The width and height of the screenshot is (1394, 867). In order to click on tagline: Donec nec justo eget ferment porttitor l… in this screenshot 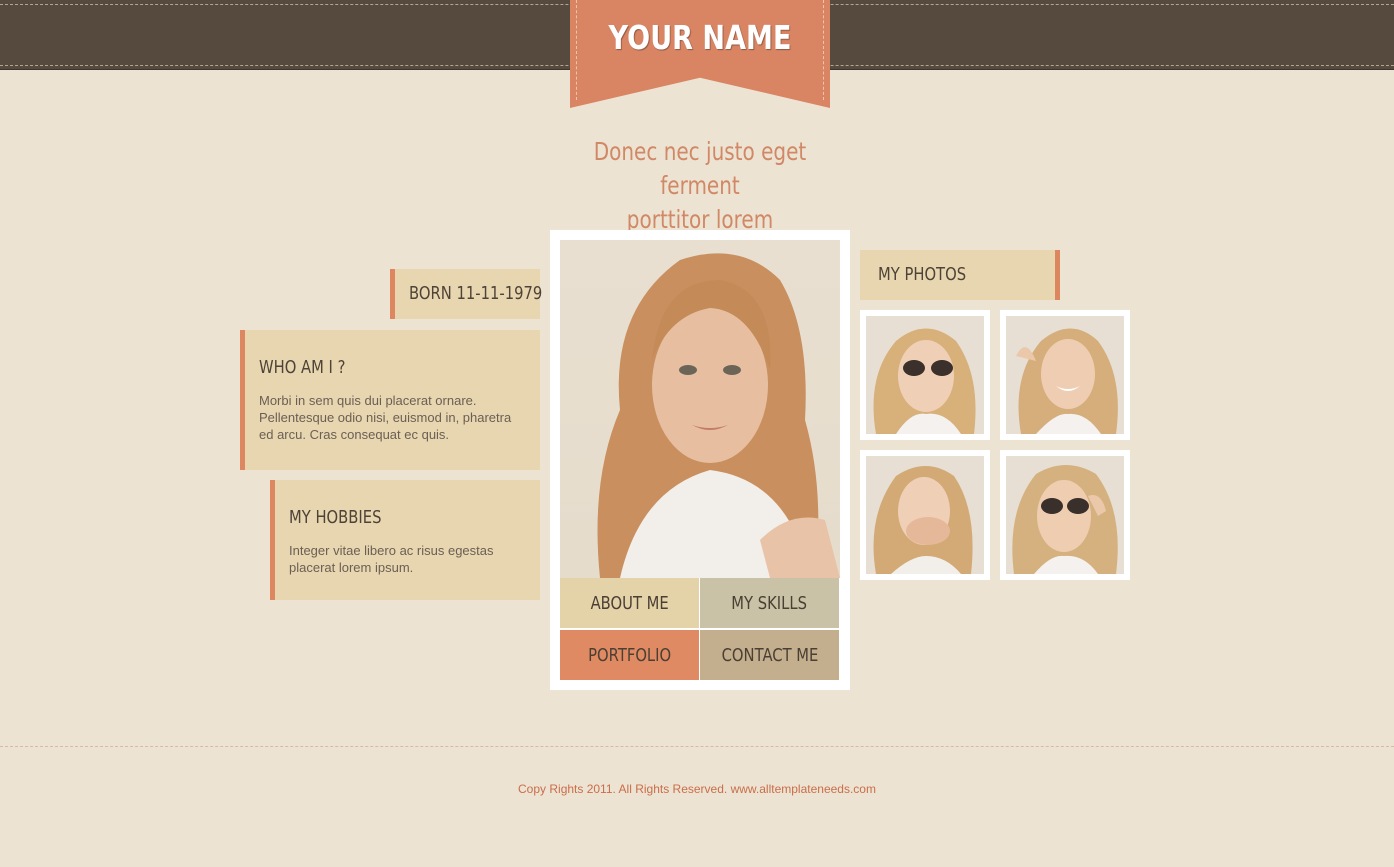, I will do `click(700, 186)`.